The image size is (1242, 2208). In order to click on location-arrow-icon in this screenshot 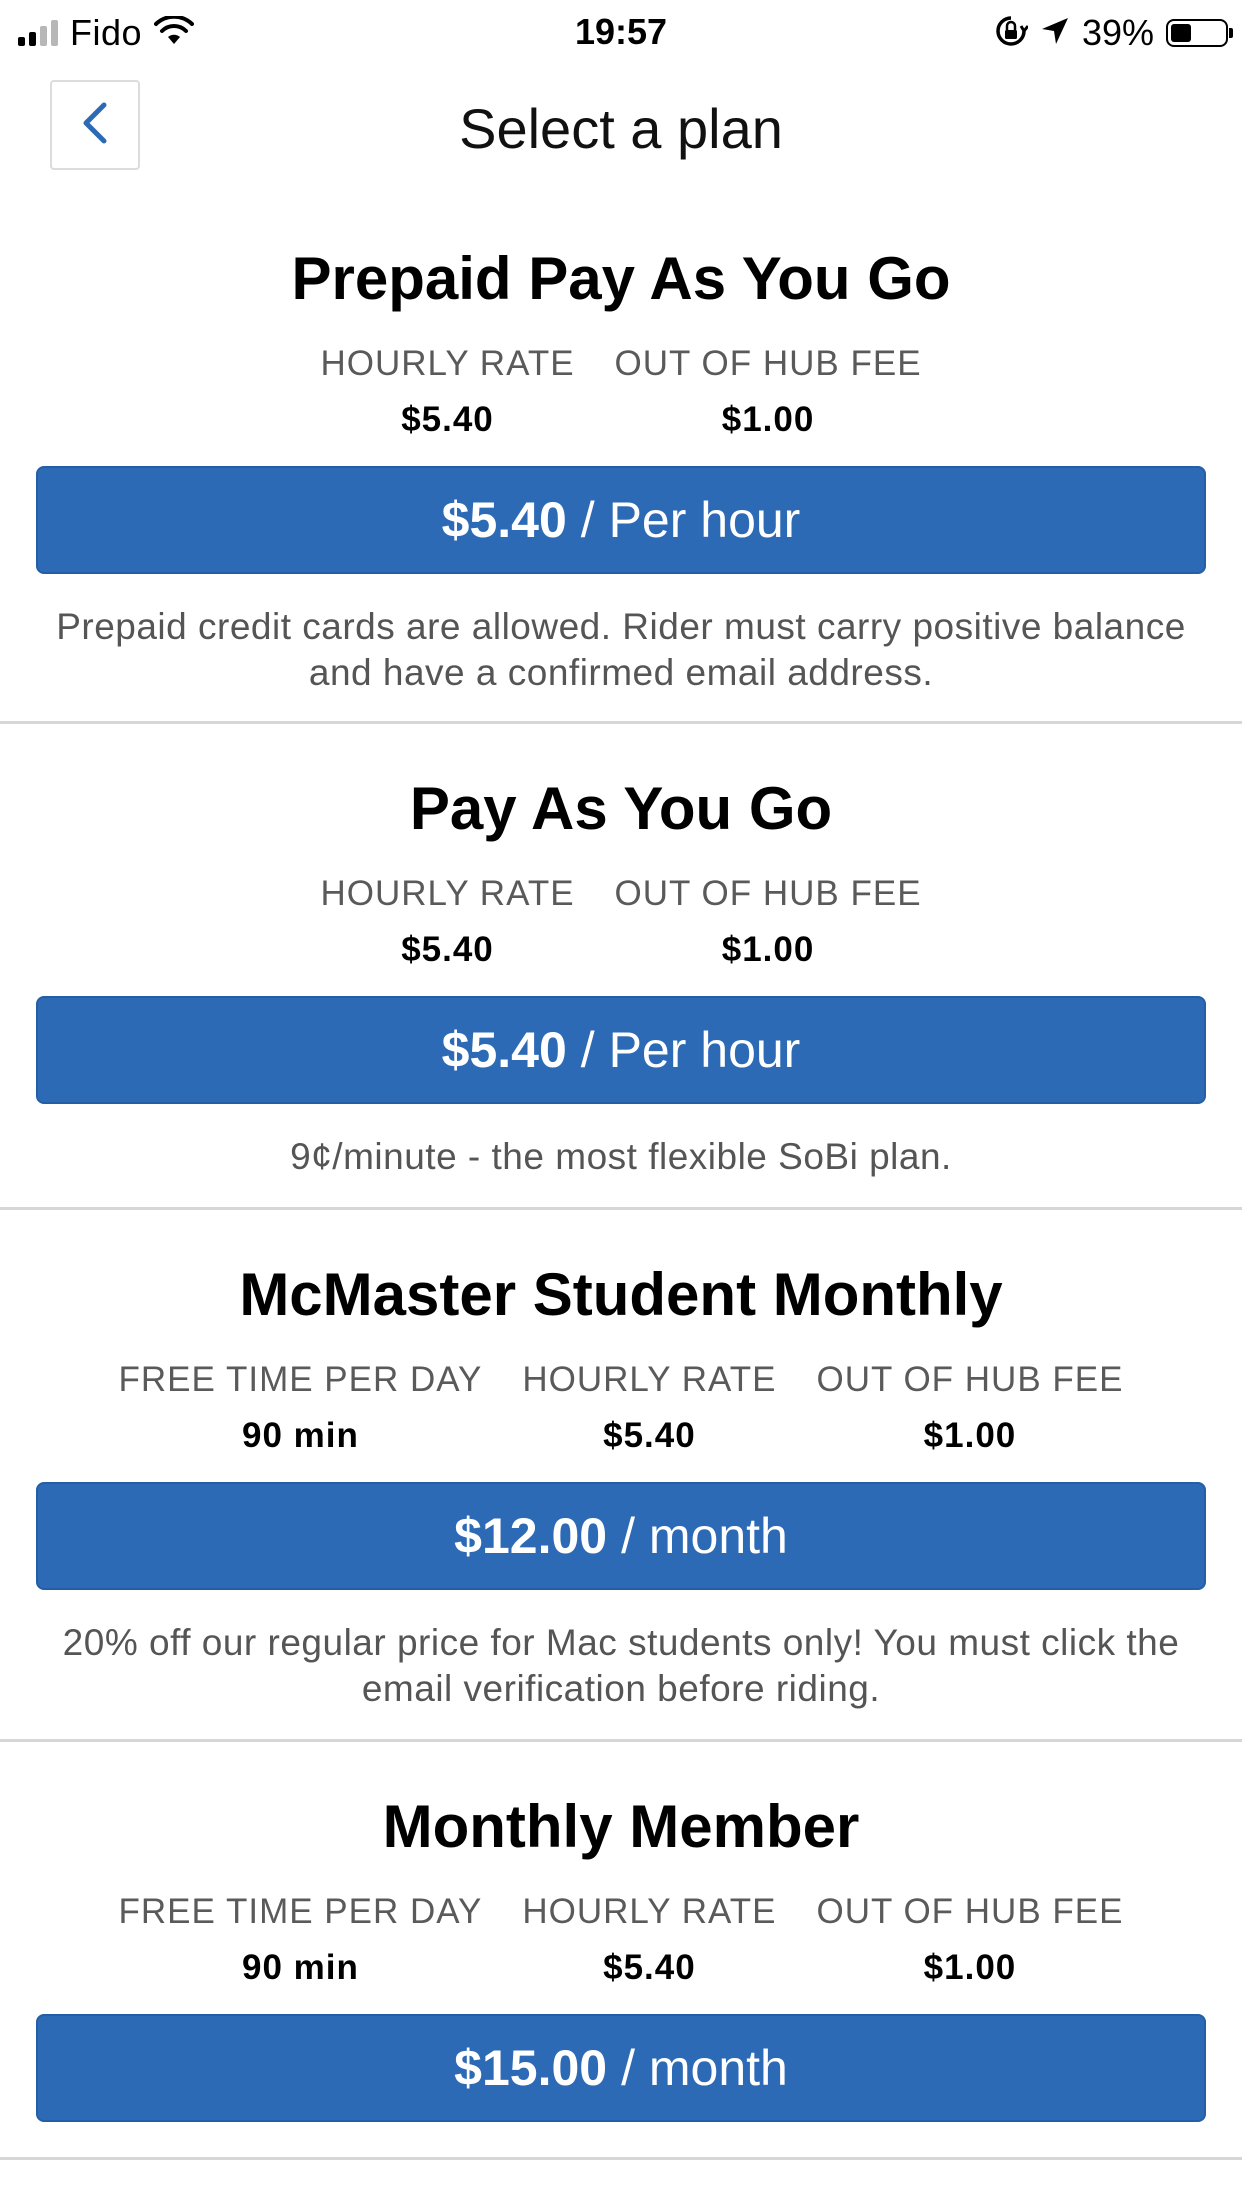, I will do `click(1055, 33)`.